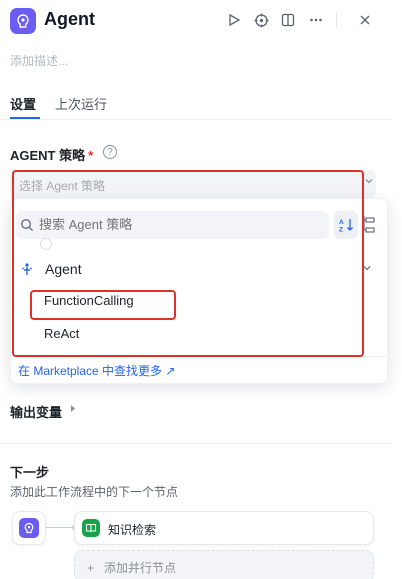 Image resolution: width=402 pixels, height=579 pixels. What do you see at coordinates (94, 492) in the screenshot?
I see `next-step-description: 添加此工作流程中的下一个节点` at bounding box center [94, 492].